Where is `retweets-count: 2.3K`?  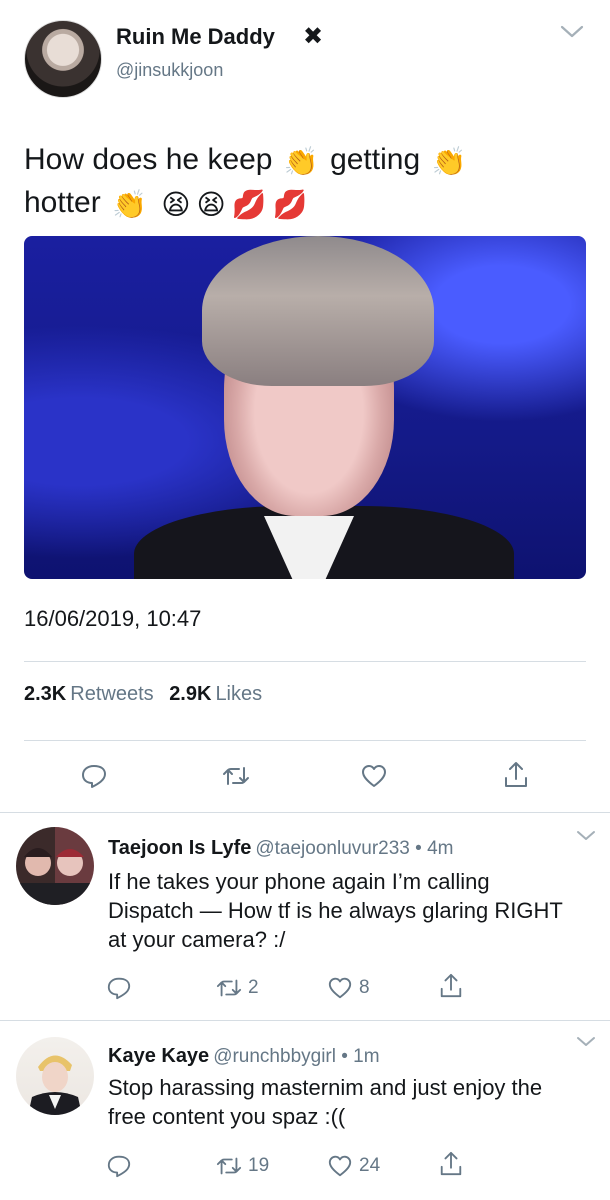 retweets-count: 2.3K is located at coordinates (45, 694).